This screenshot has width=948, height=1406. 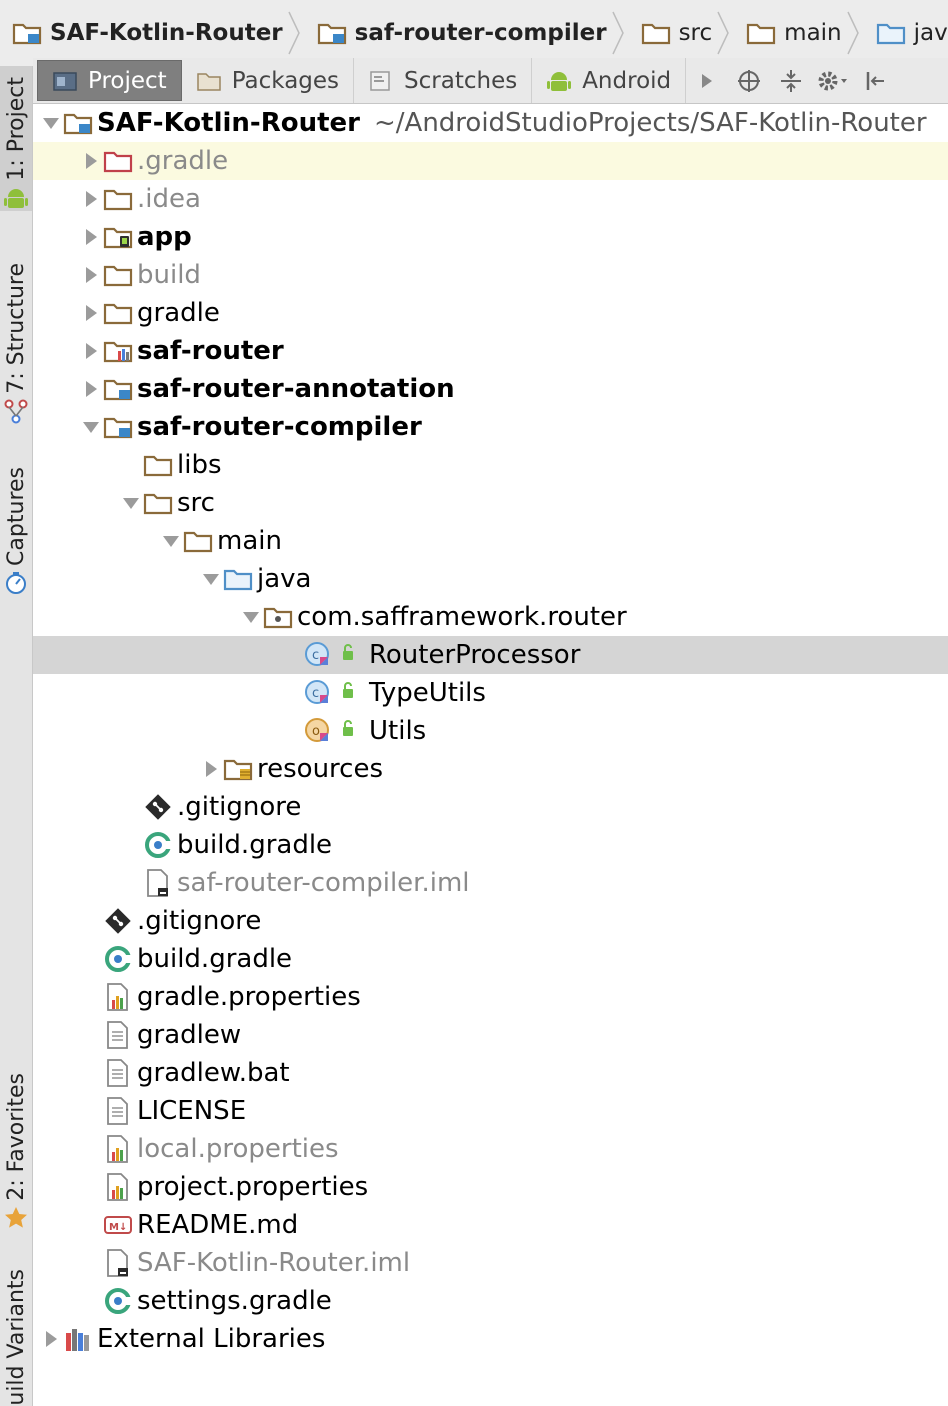 I want to click on tree-node-label: saf-router-compiler.iml, so click(x=323, y=883).